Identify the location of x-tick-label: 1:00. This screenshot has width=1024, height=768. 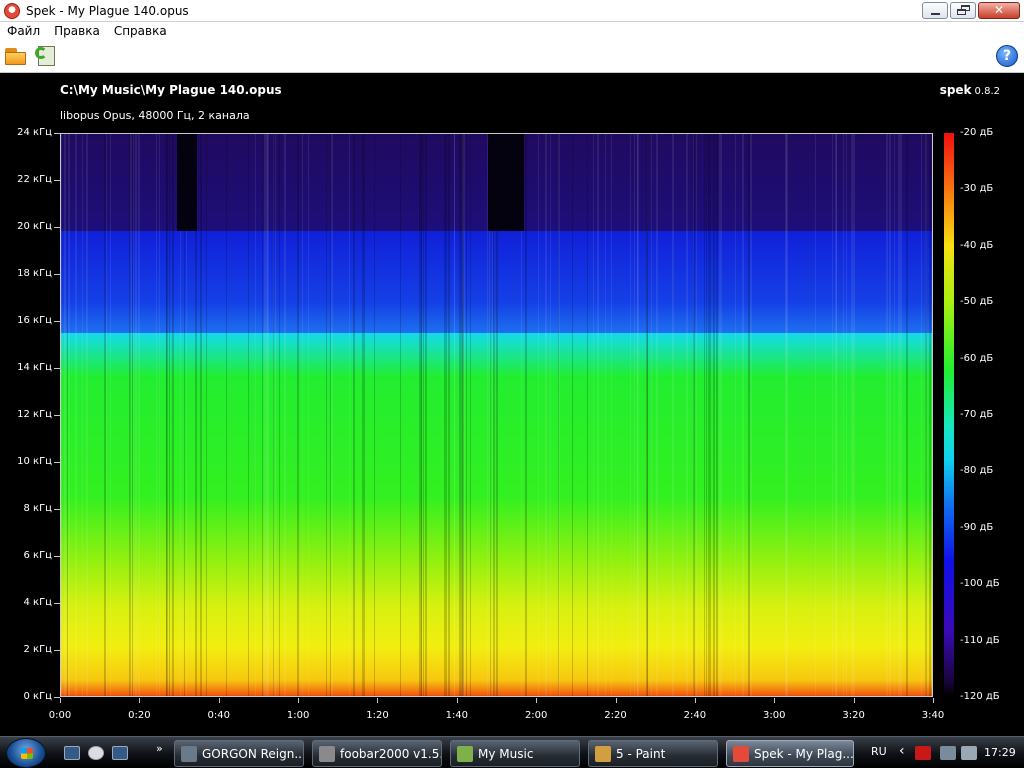
(298, 715).